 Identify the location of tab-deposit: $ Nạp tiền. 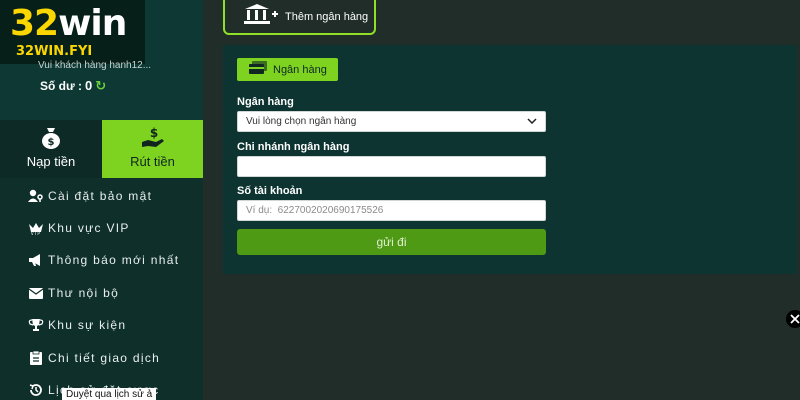
(51, 149).